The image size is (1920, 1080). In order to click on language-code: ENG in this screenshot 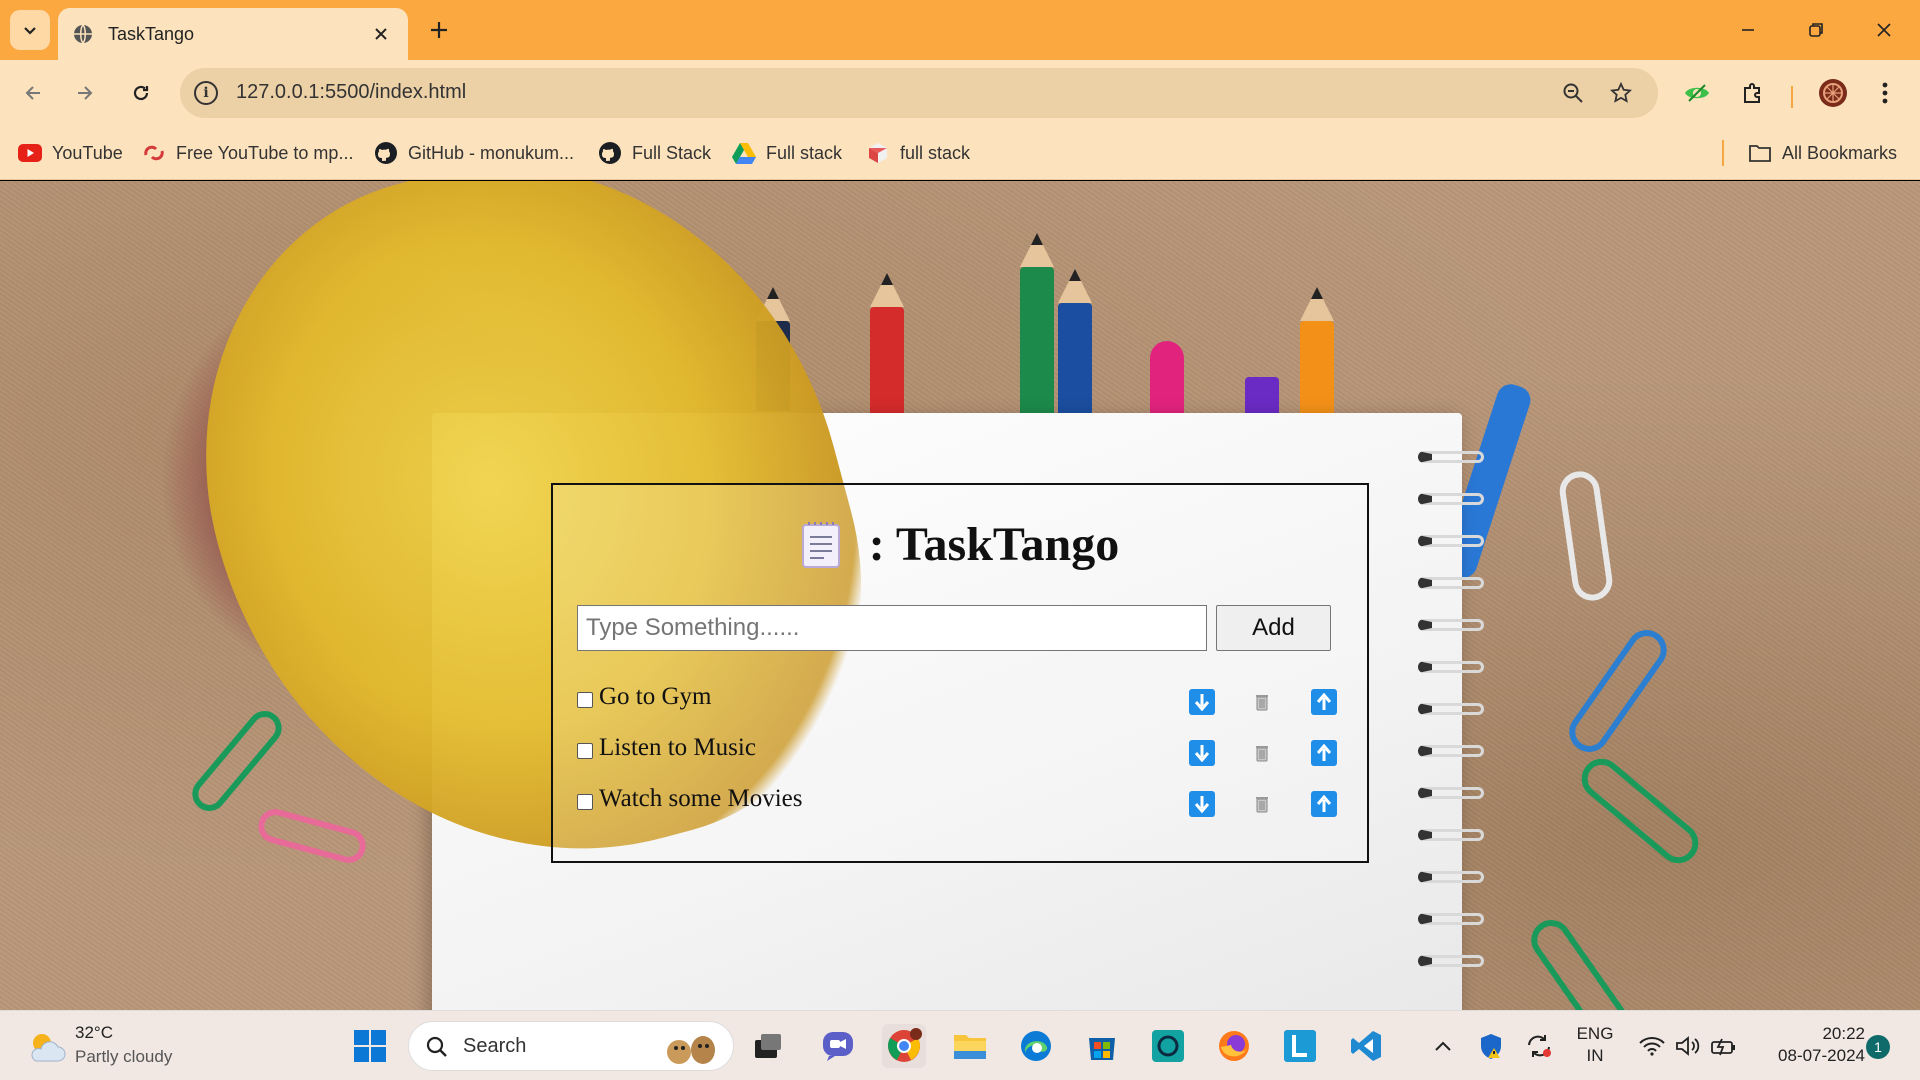, I will do `click(1595, 1033)`.